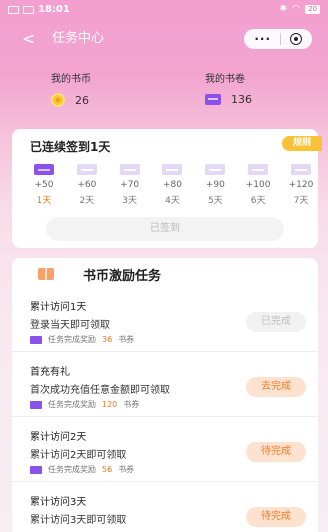 Image resolution: width=328 pixels, height=532 pixels. Describe the element at coordinates (283, 9) in the screenshot. I see `bluetooth-icon: ✱` at that location.